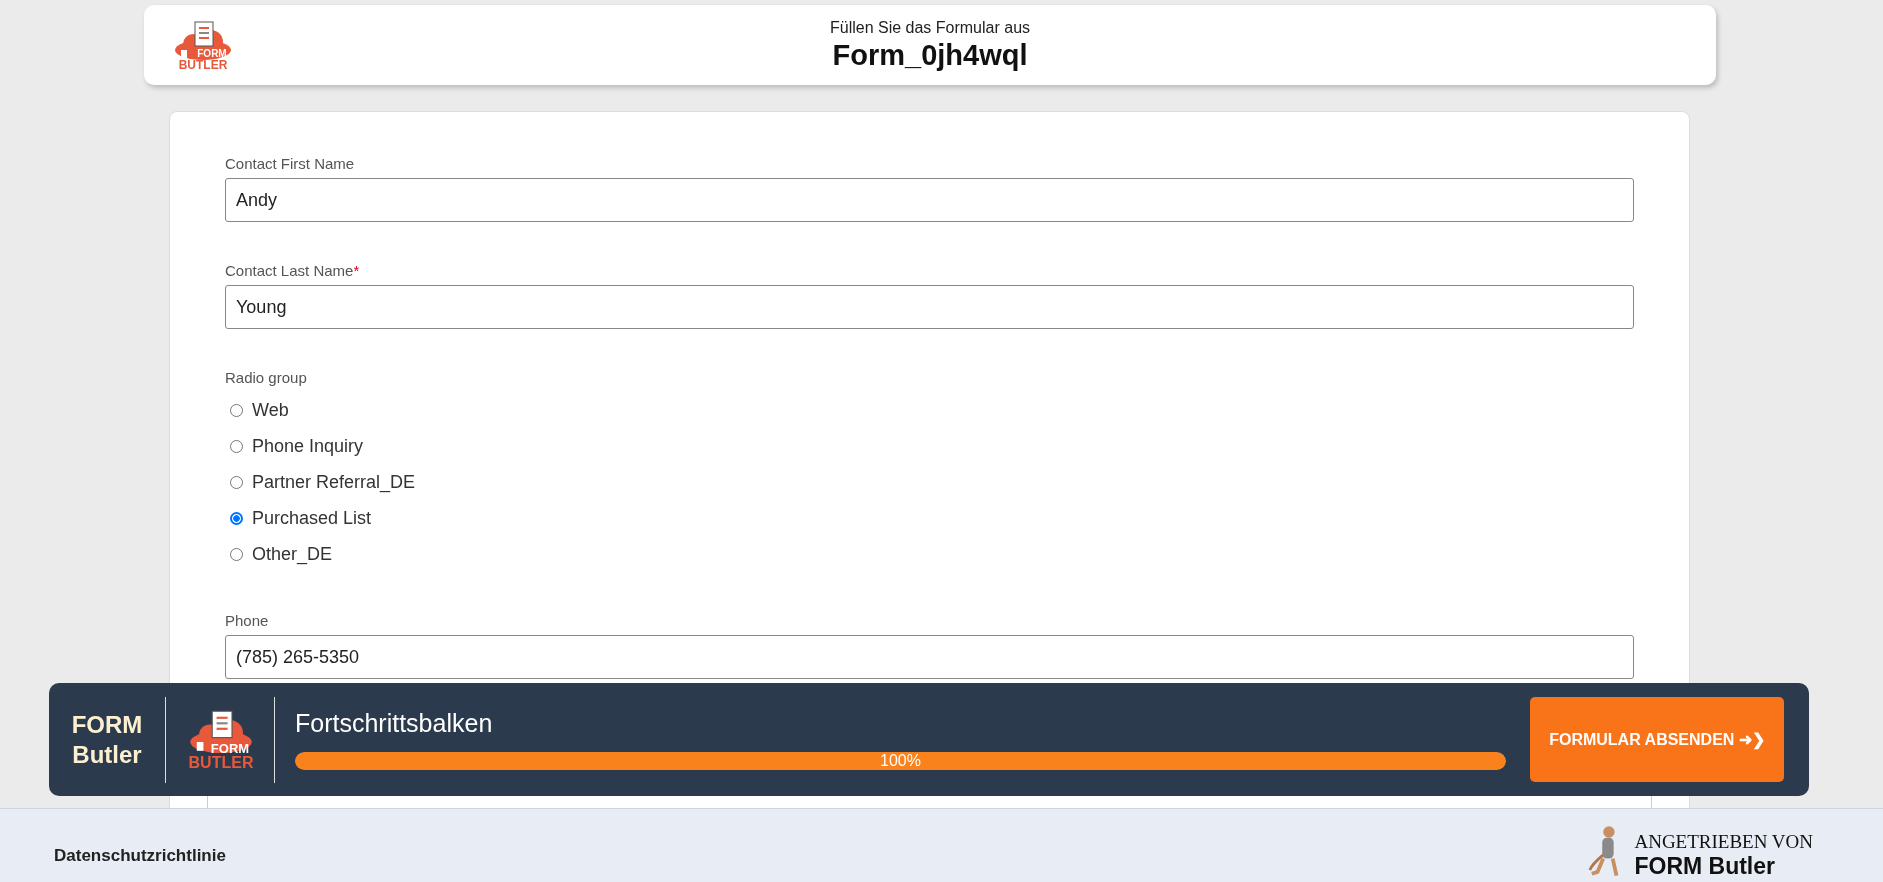 The image size is (1883, 882). What do you see at coordinates (107, 724) in the screenshot?
I see `brand-text: FORM` at bounding box center [107, 724].